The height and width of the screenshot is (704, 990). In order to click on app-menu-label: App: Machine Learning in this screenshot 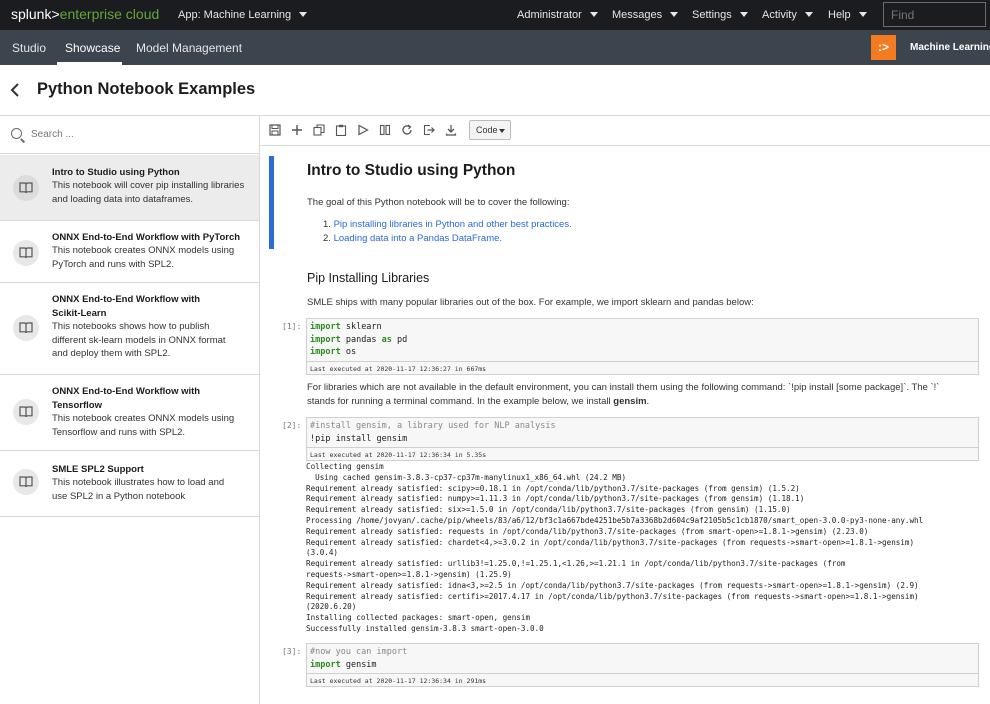, I will do `click(235, 15)`.